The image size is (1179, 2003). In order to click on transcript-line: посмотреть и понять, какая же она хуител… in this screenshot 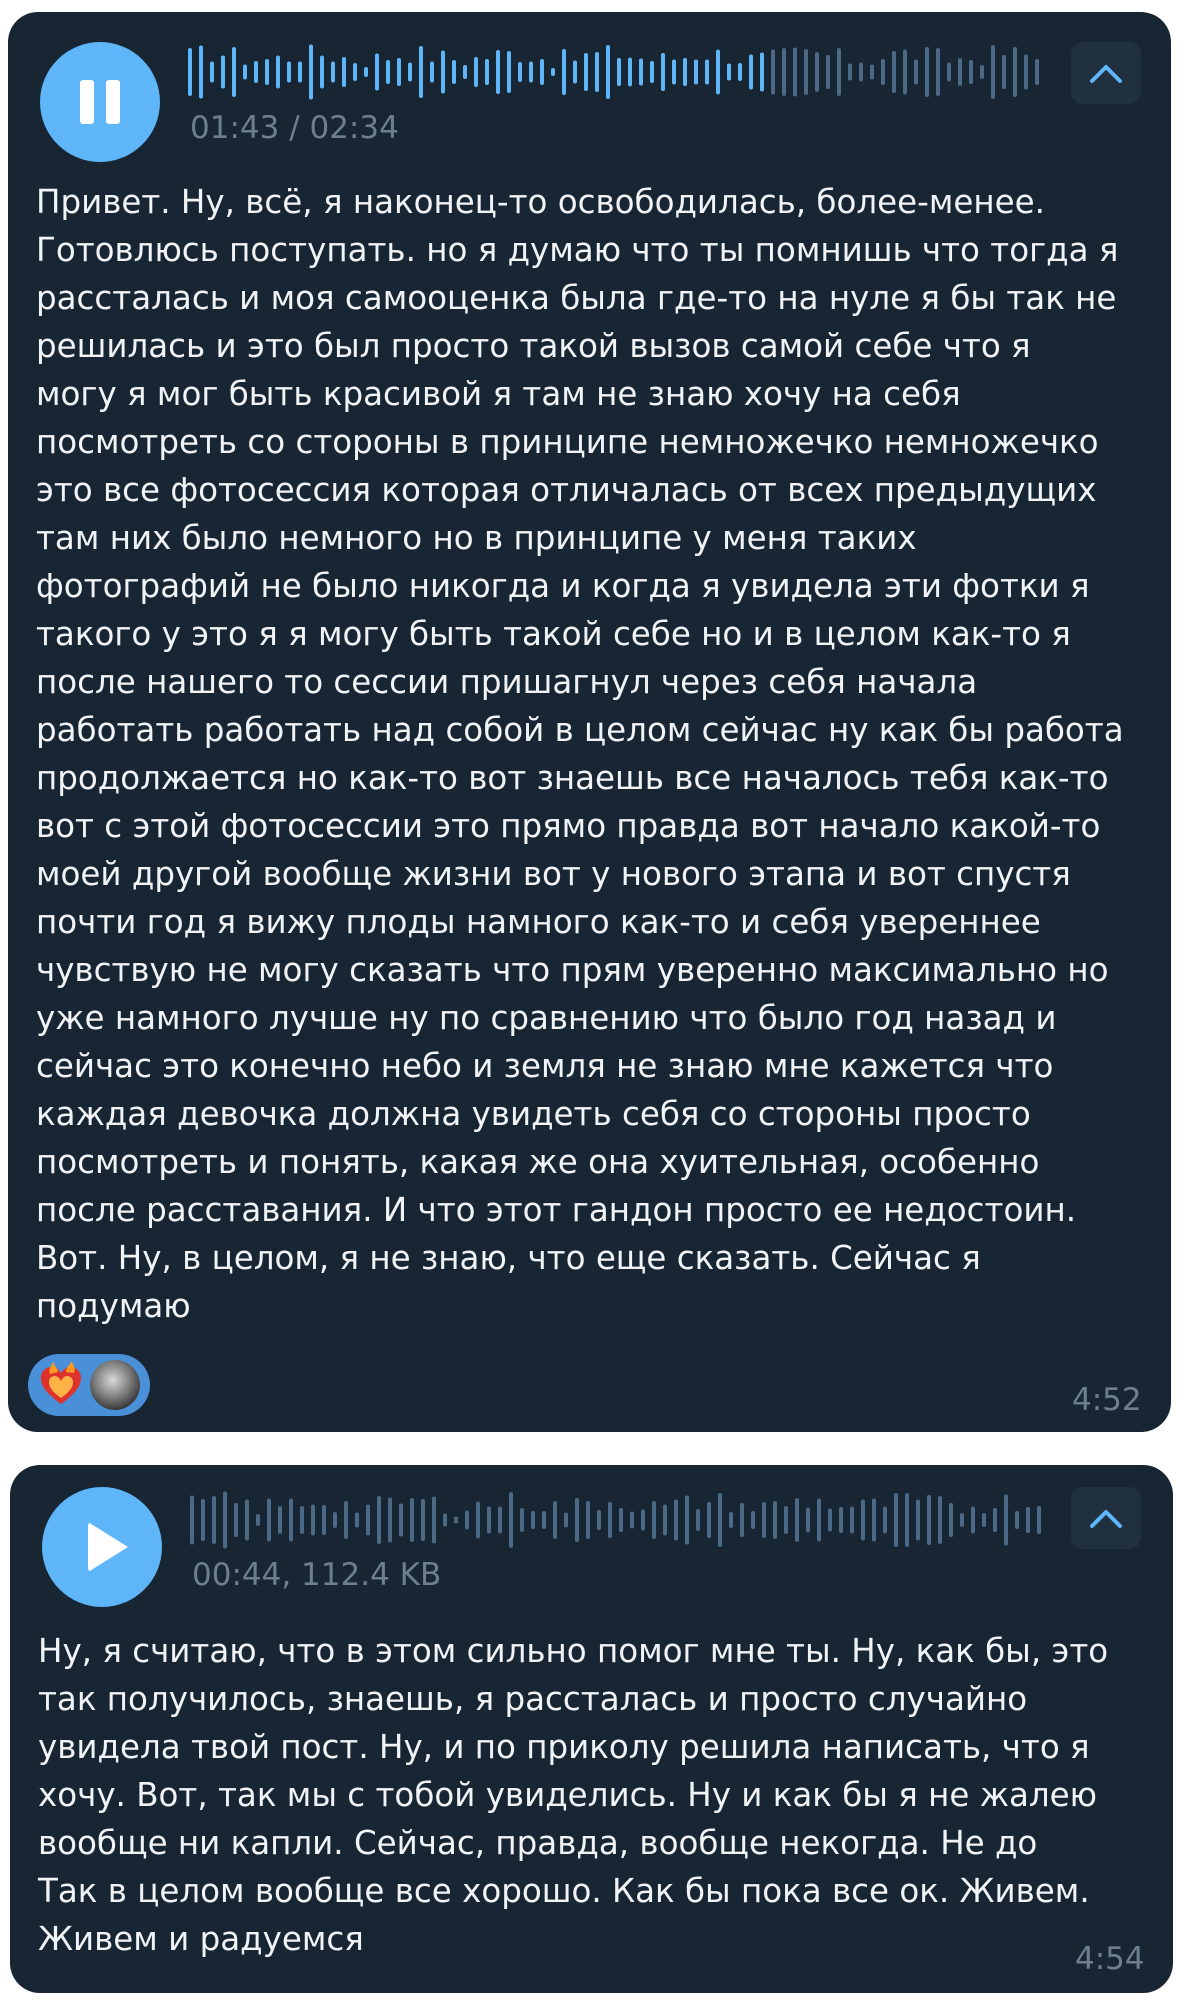, I will do `click(538, 1162)`.